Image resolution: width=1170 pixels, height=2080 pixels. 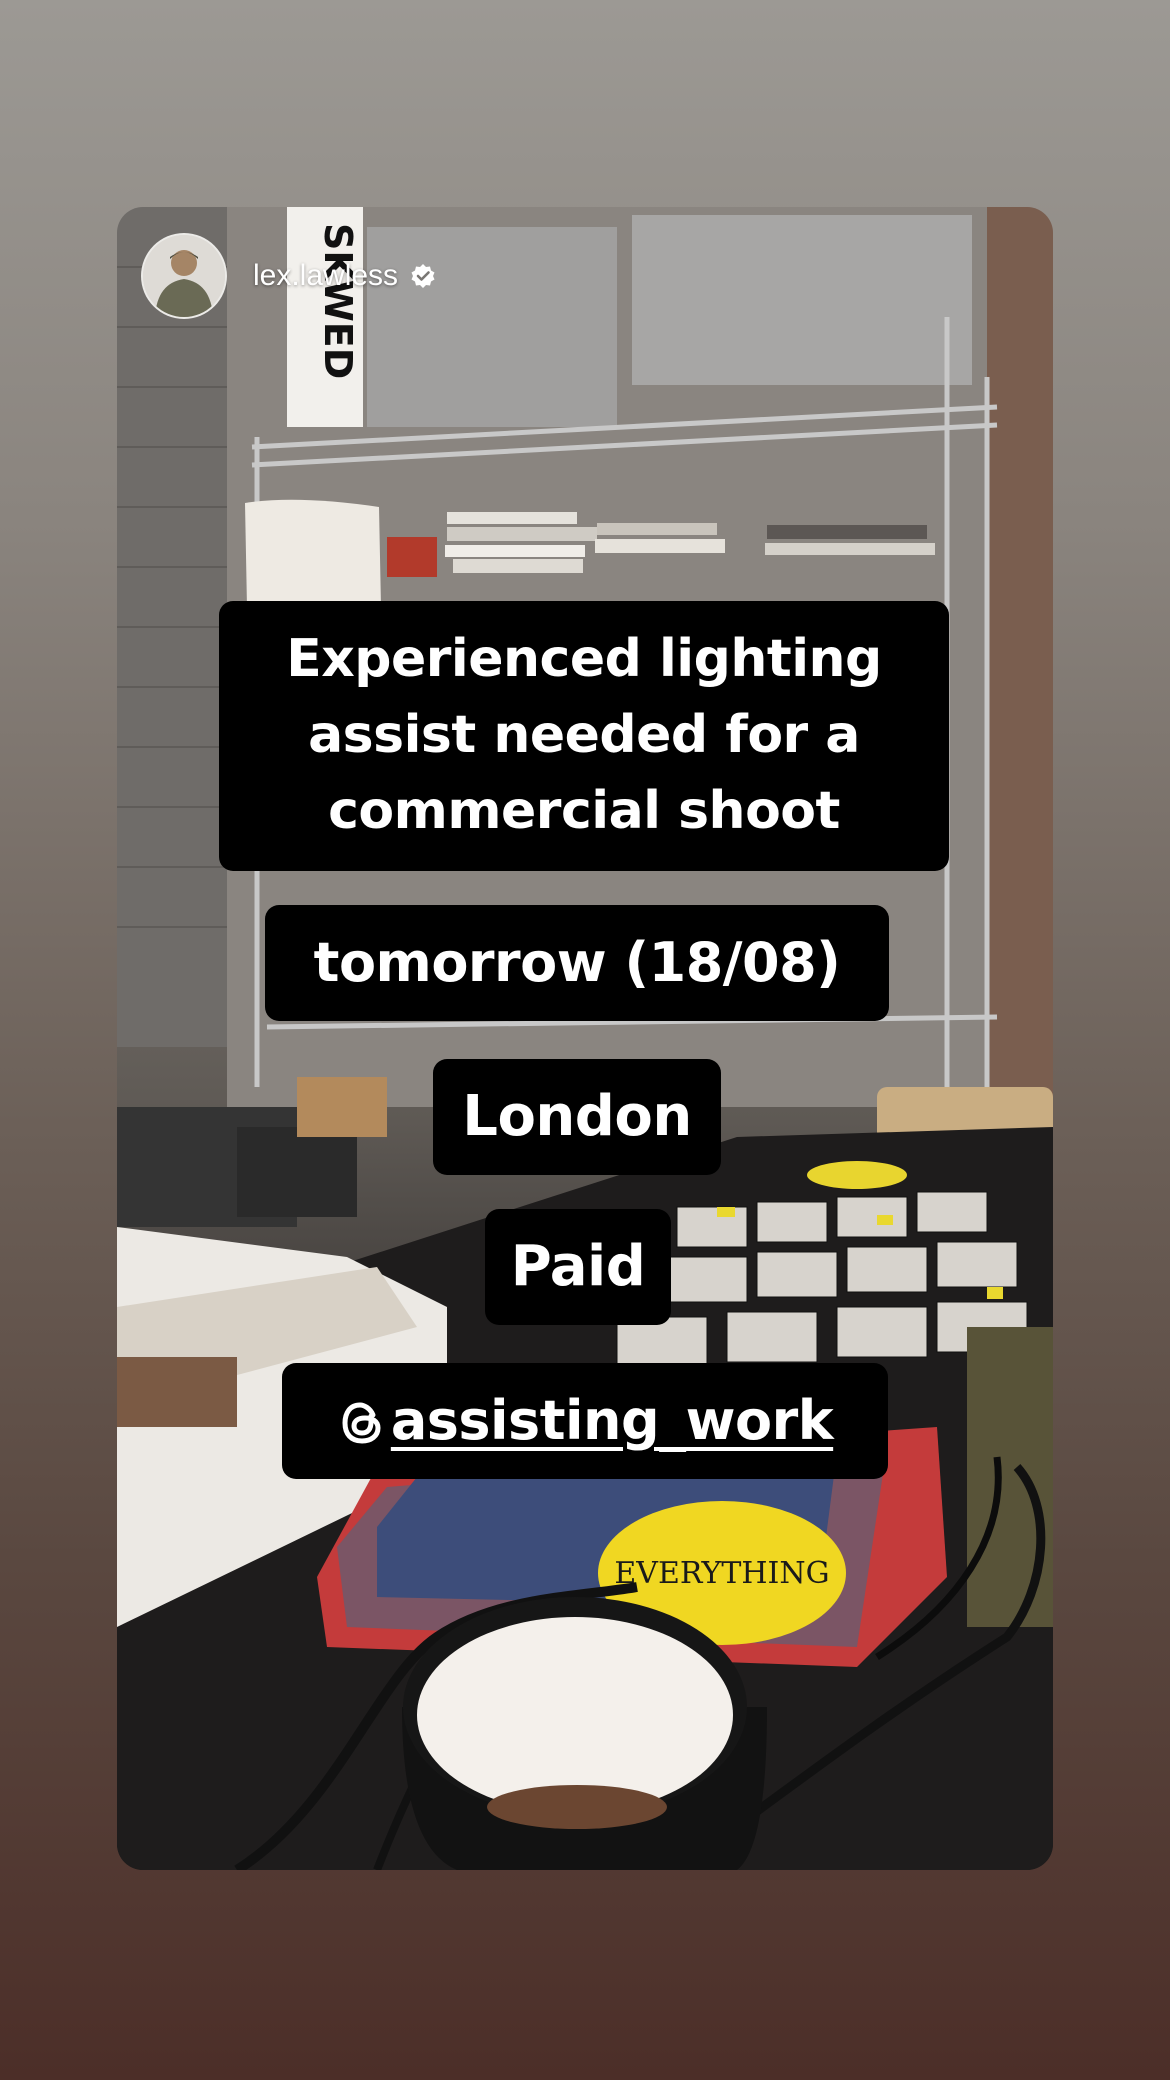 I want to click on avatar-photo, so click(x=184, y=276).